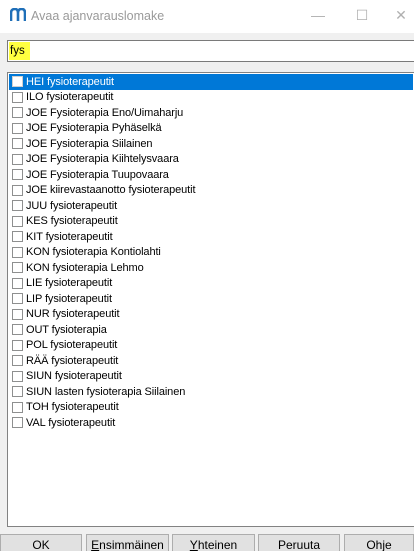 The height and width of the screenshot is (551, 414). I want to click on list-item-label: JOE Fysioterapia Pyhäselkä, so click(94, 128).